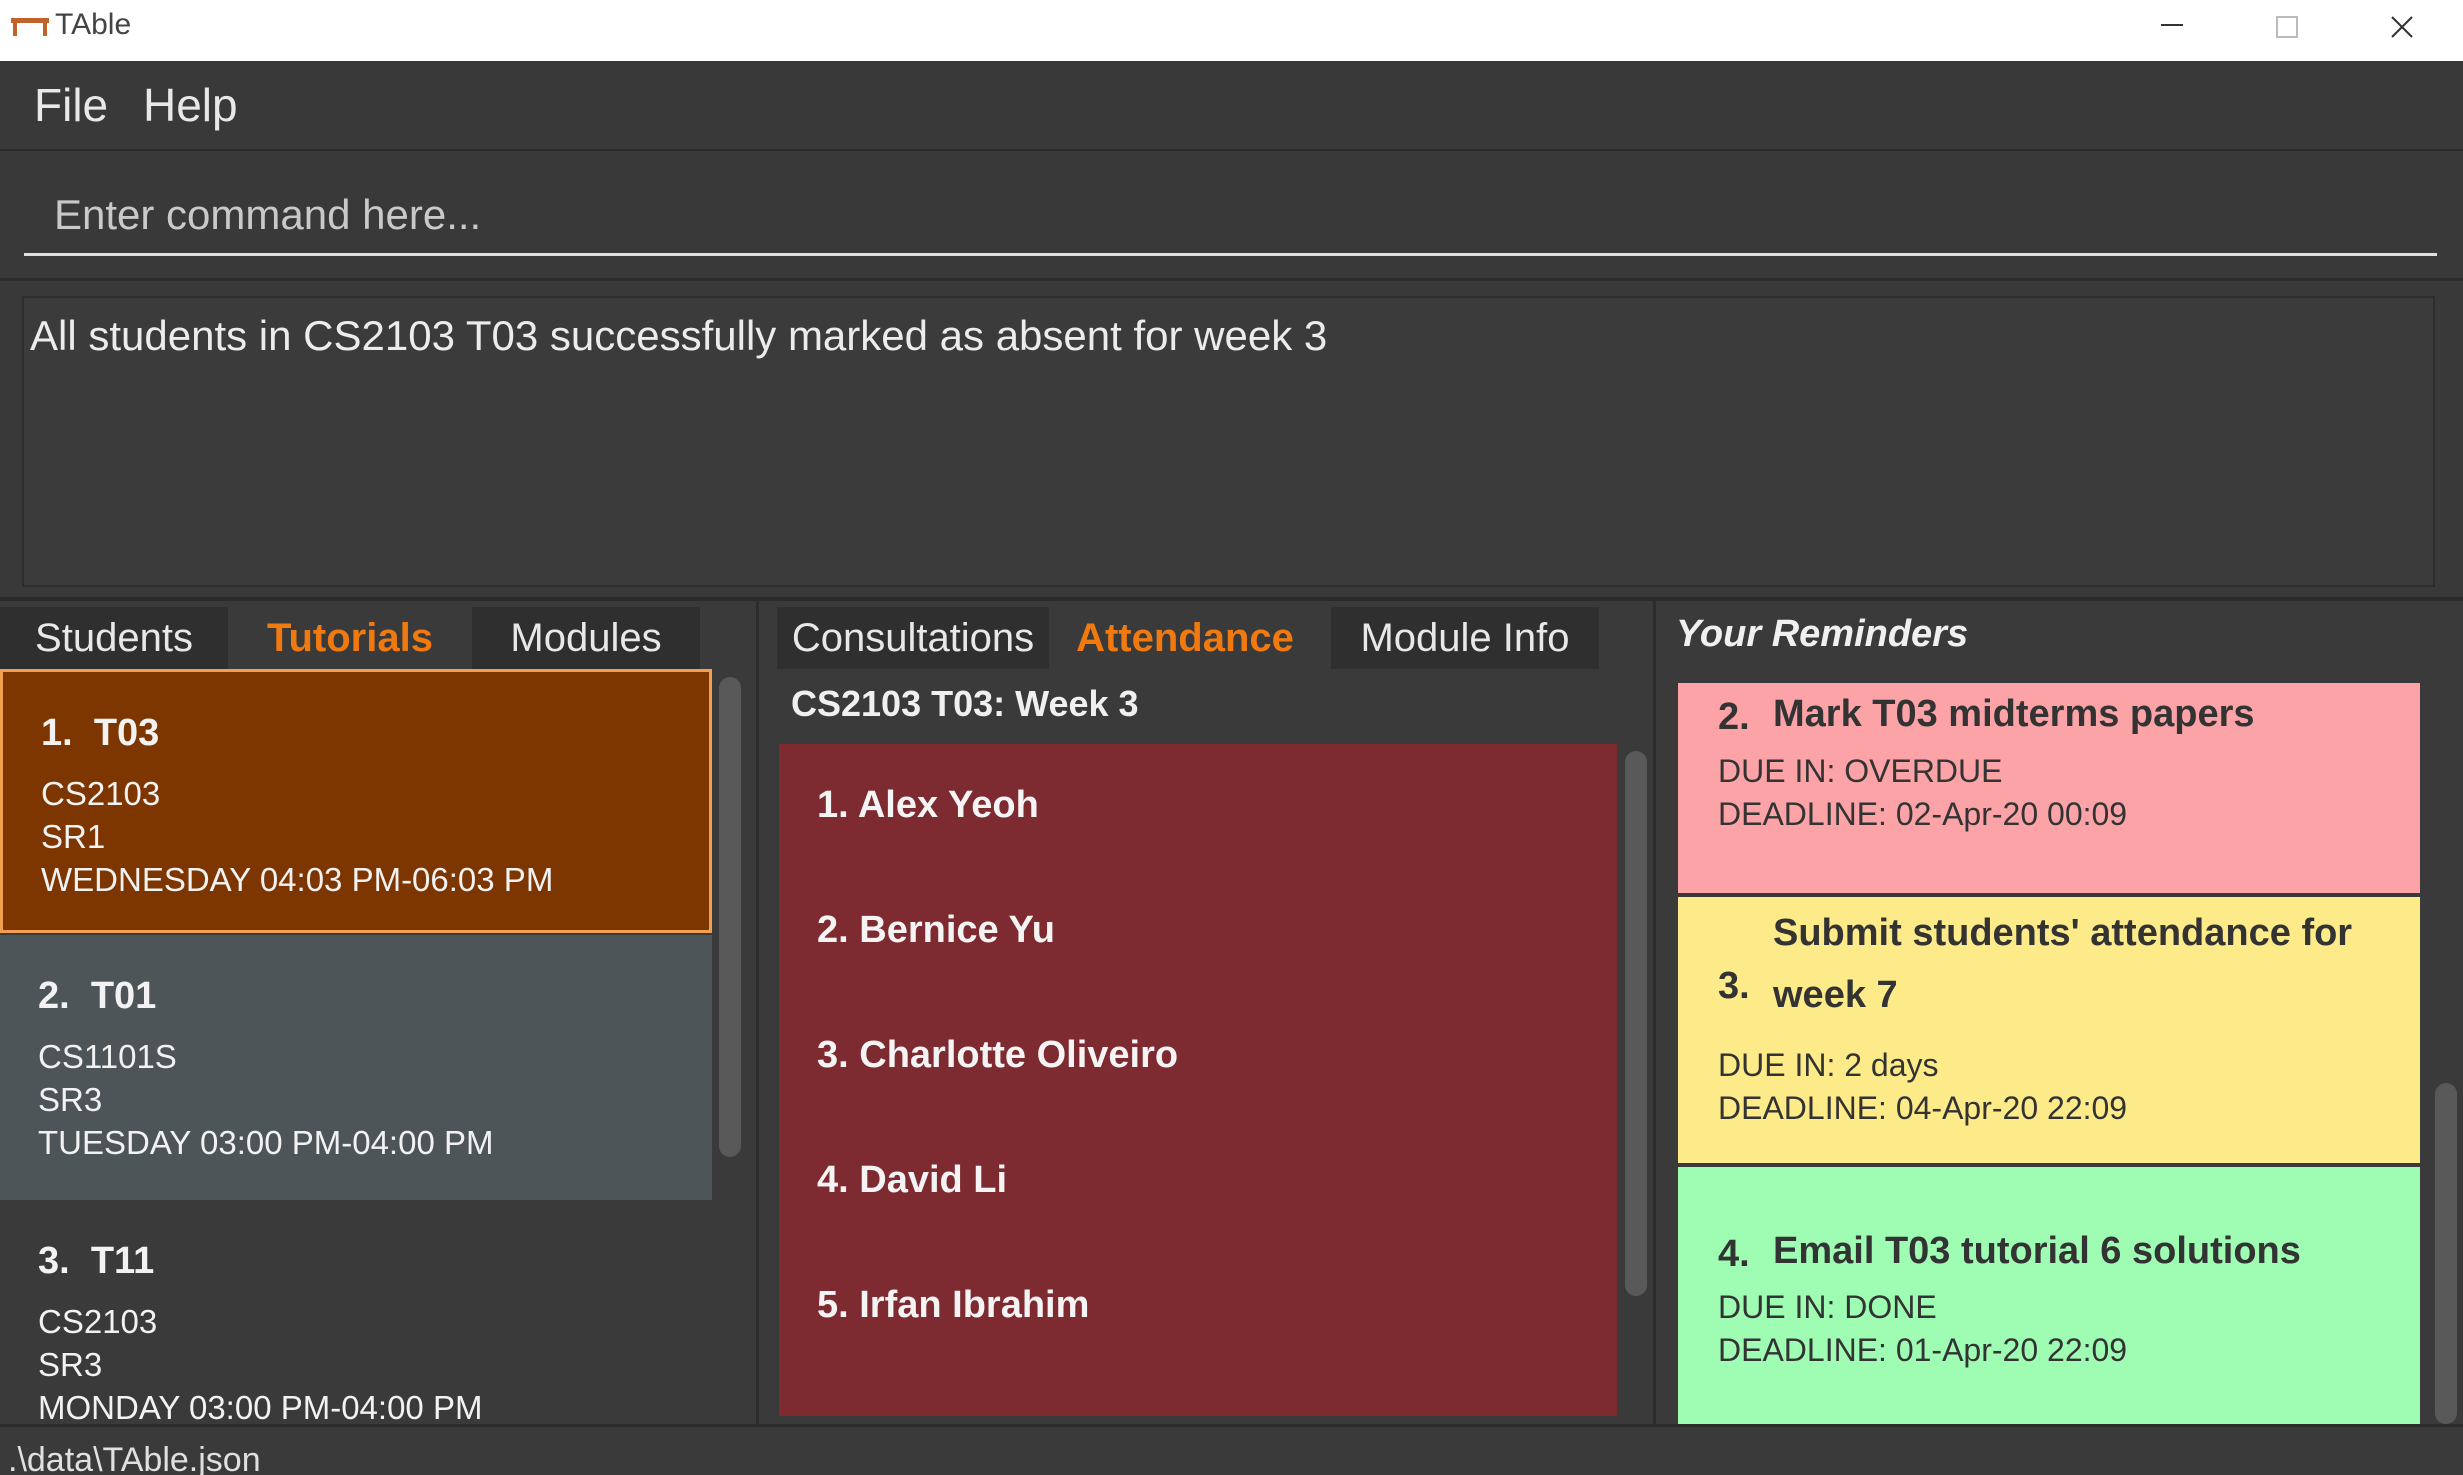 The width and height of the screenshot is (2463, 1475). What do you see at coordinates (1734, 986) in the screenshot?
I see `reminder-index: 3.` at bounding box center [1734, 986].